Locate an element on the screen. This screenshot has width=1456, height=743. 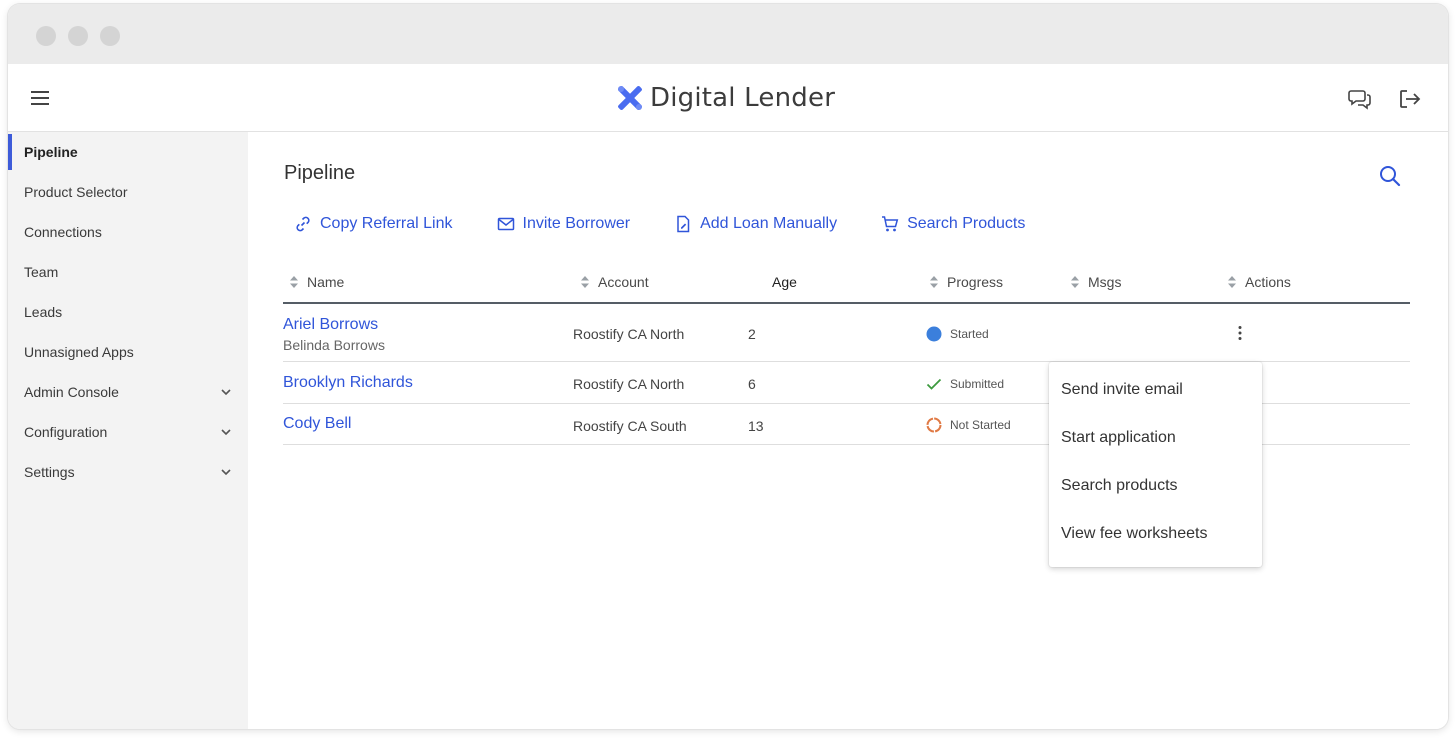
menu-item-send-invite-email: Send invite email is located at coordinates (1155, 390).